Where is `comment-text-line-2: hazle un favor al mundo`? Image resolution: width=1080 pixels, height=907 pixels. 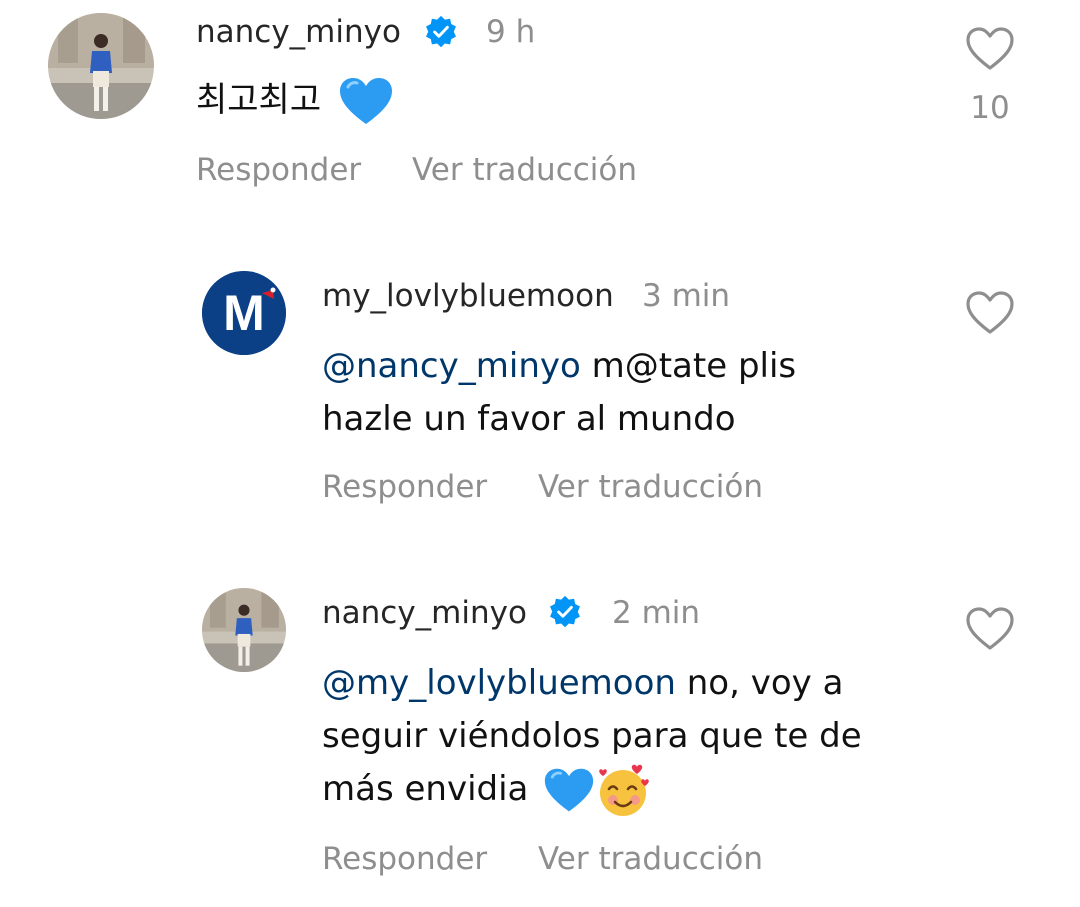 comment-text-line-2: hazle un favor al mundo is located at coordinates (529, 419).